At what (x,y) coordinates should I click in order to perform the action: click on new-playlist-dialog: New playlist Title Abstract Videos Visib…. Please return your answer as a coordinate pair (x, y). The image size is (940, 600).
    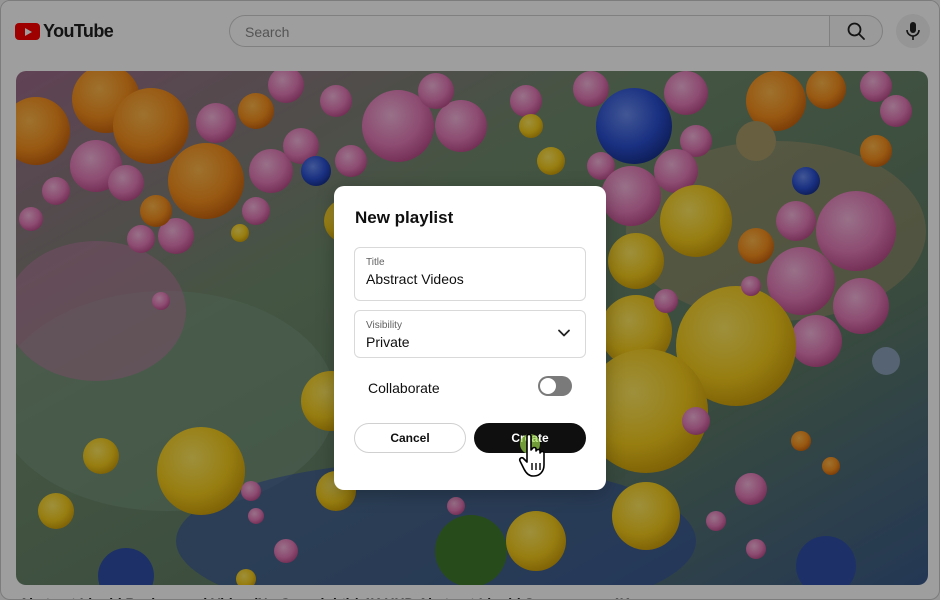
    Looking at the image, I should click on (470, 338).